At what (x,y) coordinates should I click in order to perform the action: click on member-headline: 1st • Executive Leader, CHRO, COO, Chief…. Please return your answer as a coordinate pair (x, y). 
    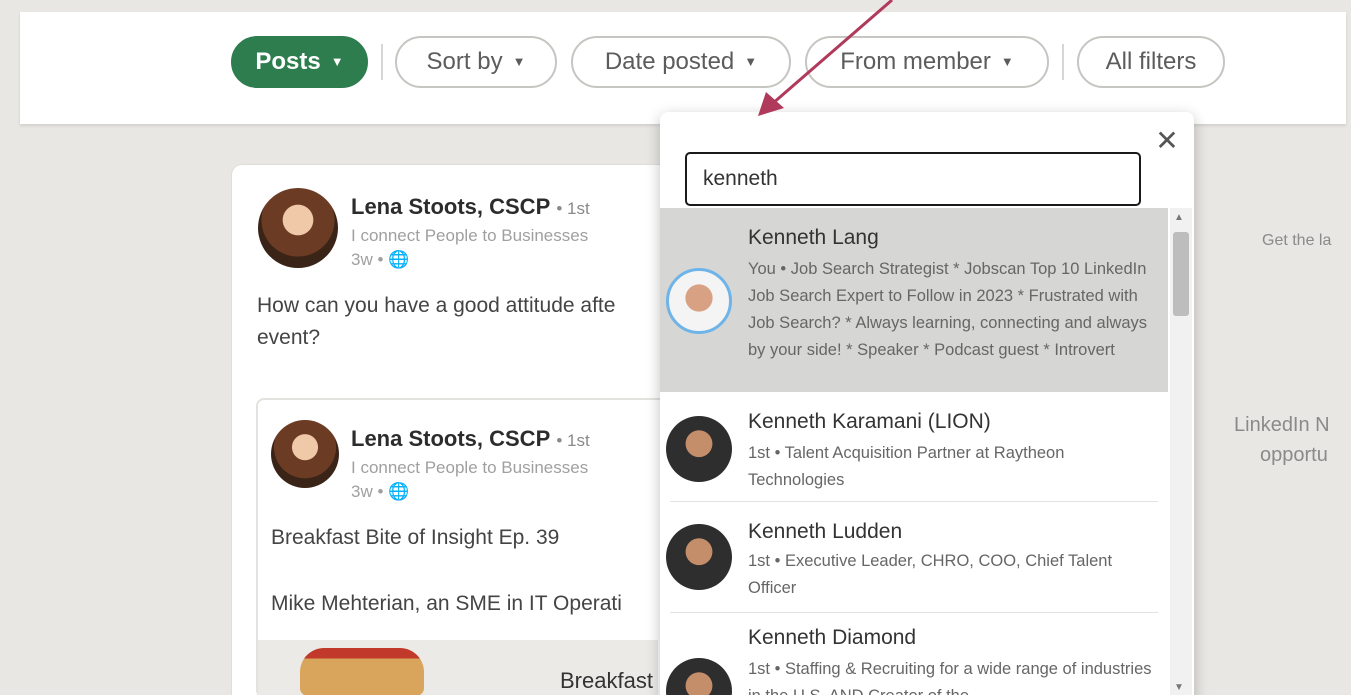
    Looking at the image, I should click on (930, 574).